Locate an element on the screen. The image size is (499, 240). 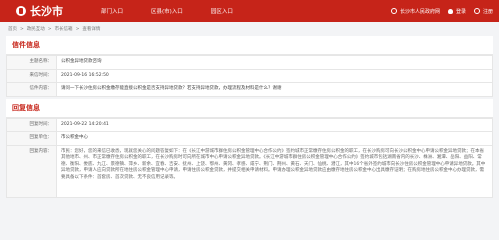
letter-time-label: 来信时间： is located at coordinates (31, 76).